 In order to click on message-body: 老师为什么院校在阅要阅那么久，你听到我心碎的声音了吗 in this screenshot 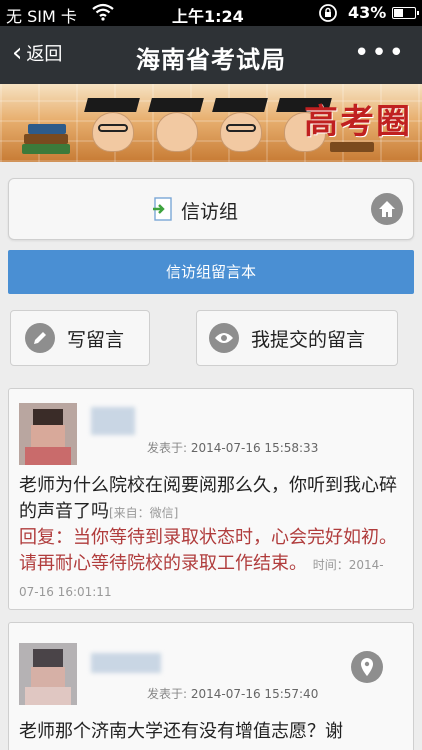, I will do `click(208, 498)`.